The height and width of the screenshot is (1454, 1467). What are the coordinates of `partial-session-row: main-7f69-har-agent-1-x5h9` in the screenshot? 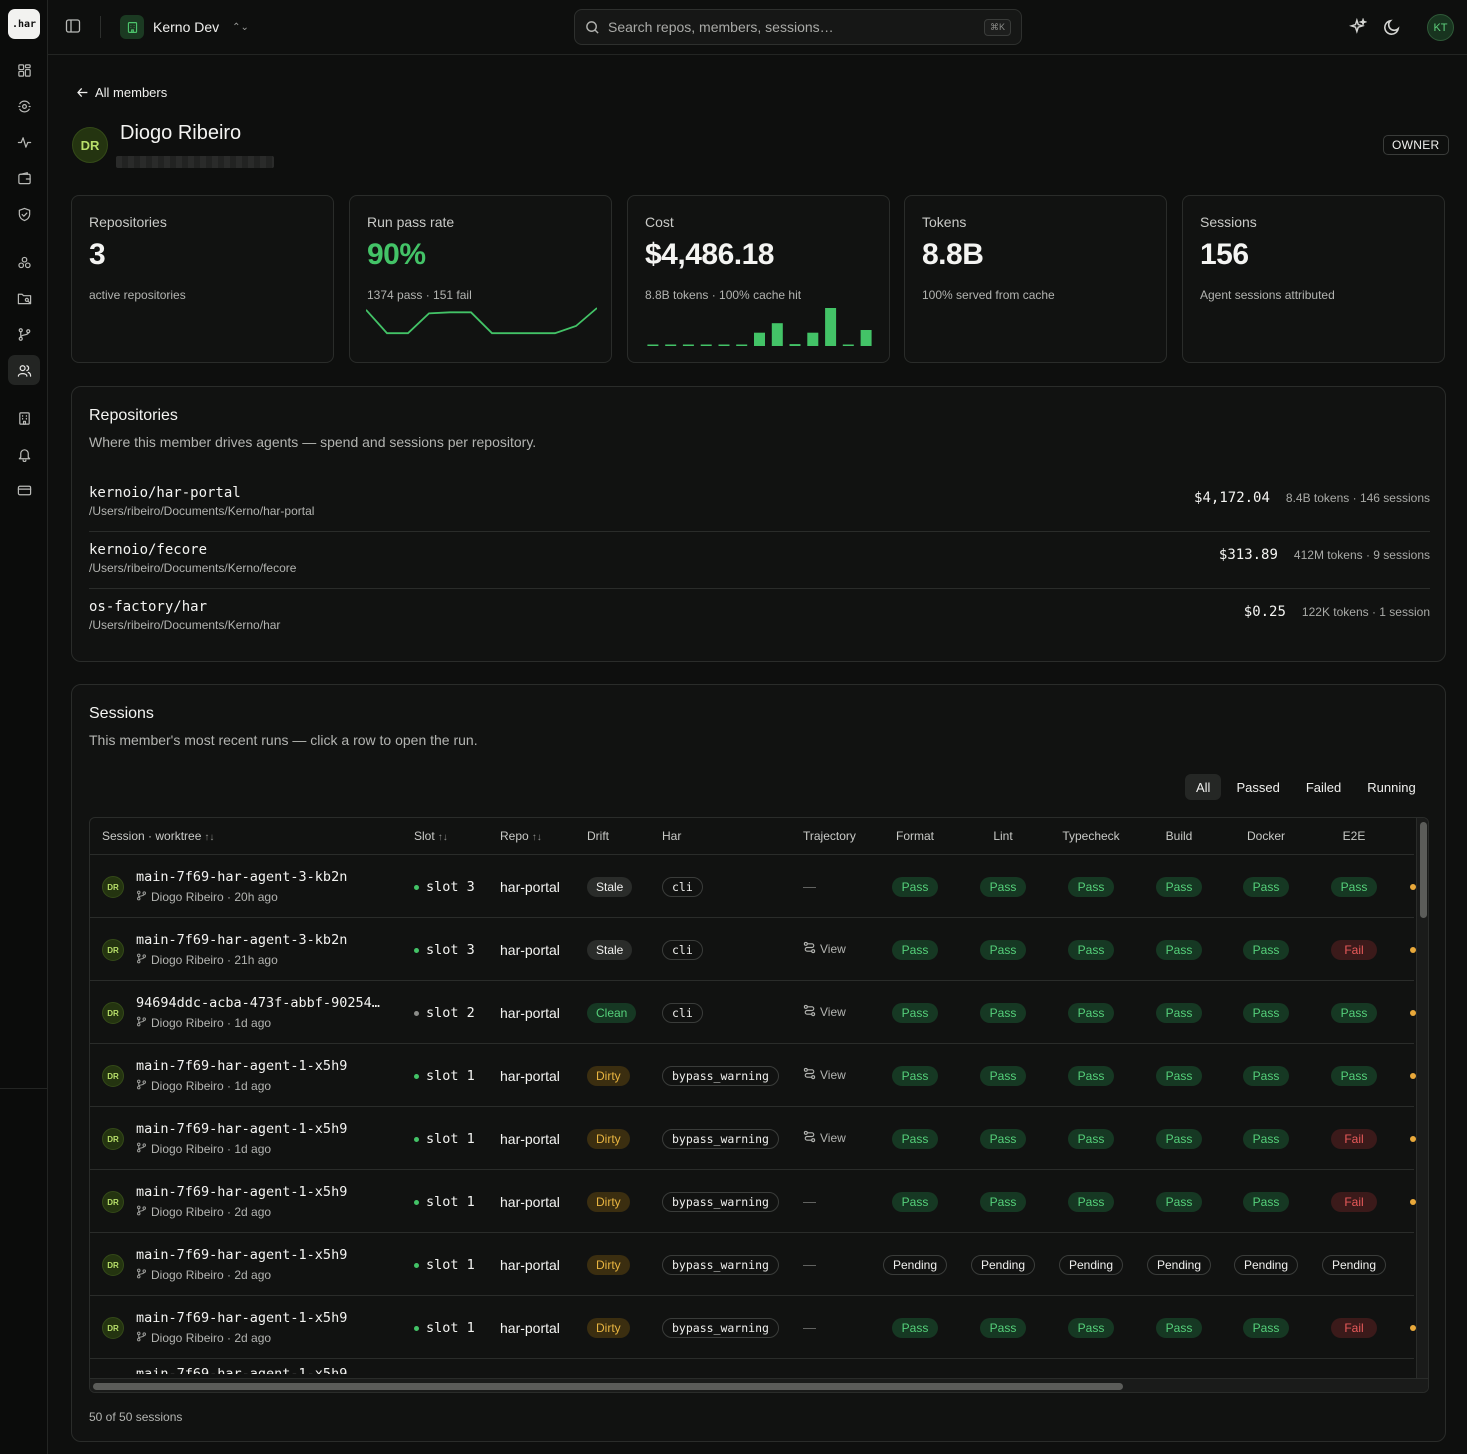 It's located at (242, 1370).